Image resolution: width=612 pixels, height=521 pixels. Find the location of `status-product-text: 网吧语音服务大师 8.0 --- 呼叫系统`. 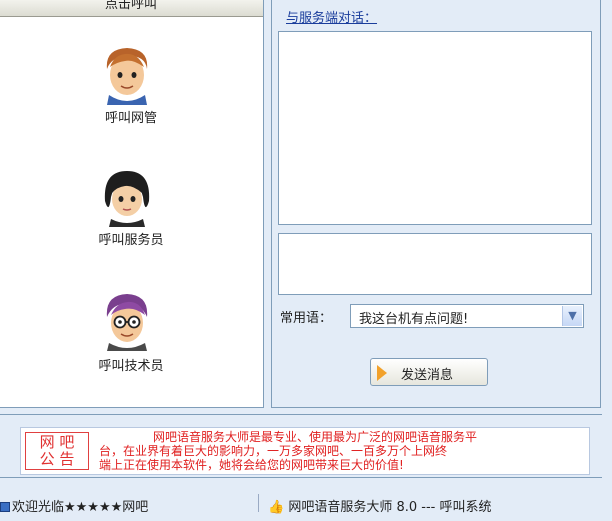

status-product-text: 网吧语音服务大师 8.0 --- 呼叫系统 is located at coordinates (390, 507).